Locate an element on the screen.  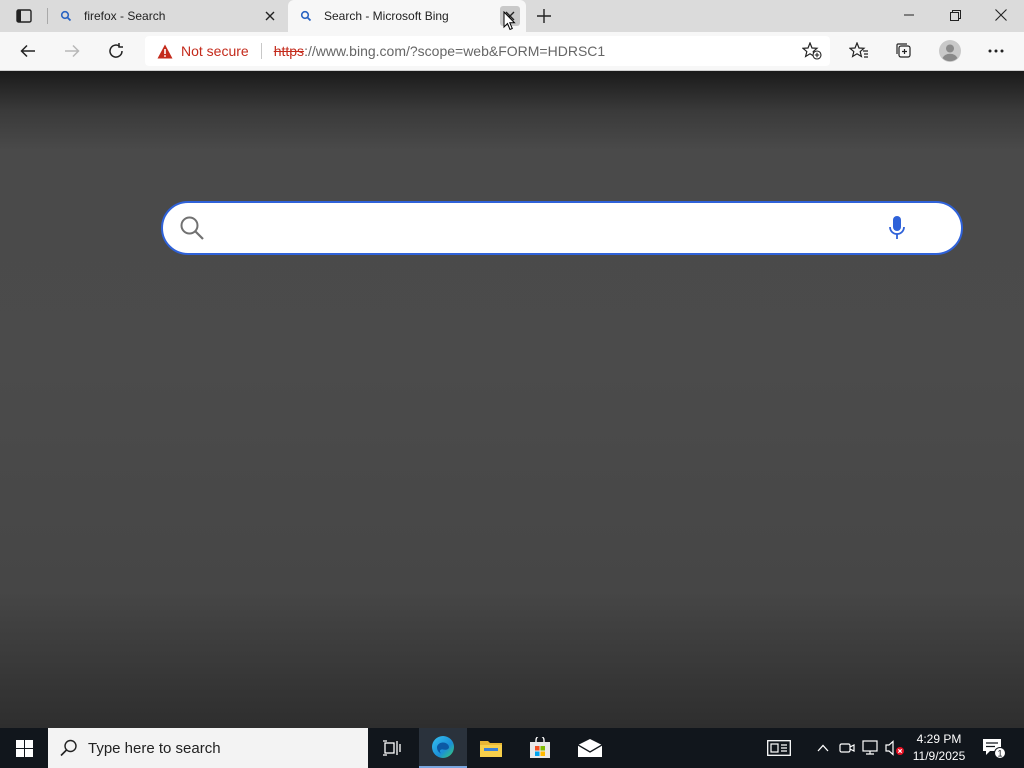
minimize-button is located at coordinates (909, 15).